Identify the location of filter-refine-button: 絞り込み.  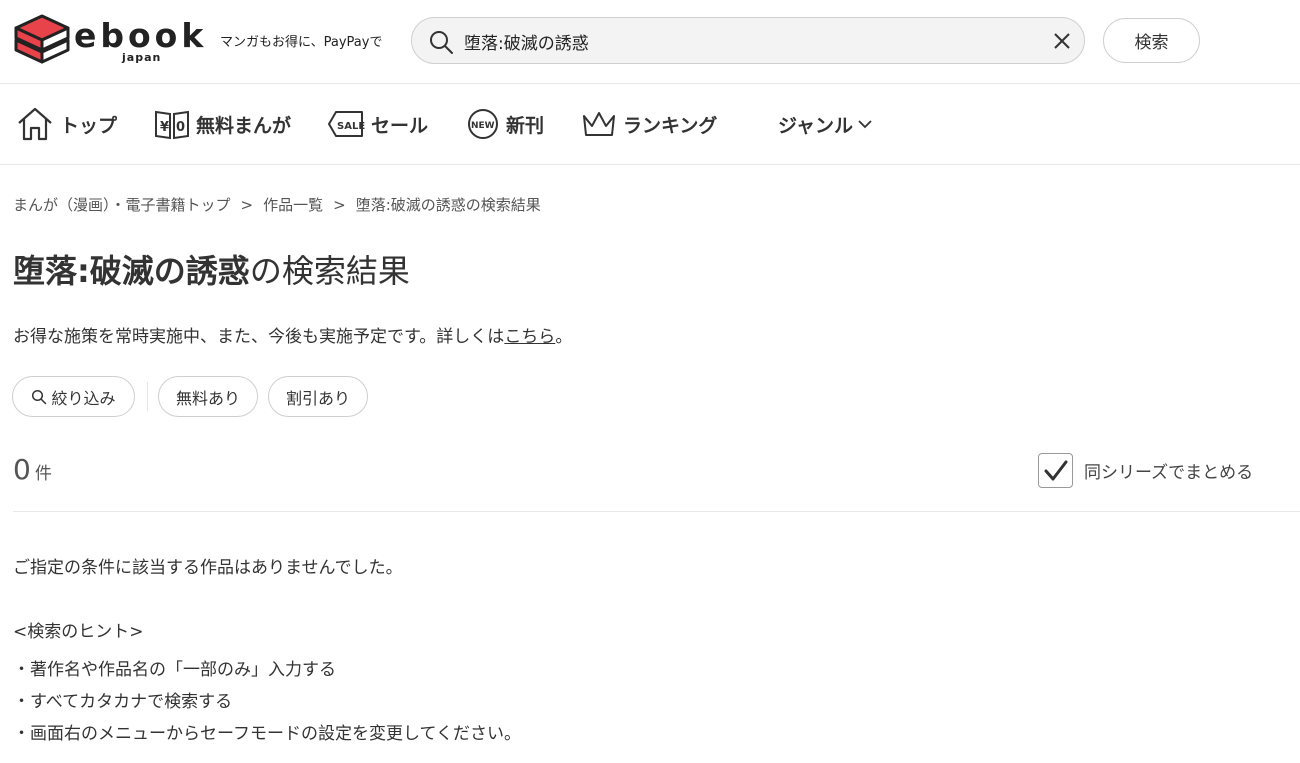
(73, 396).